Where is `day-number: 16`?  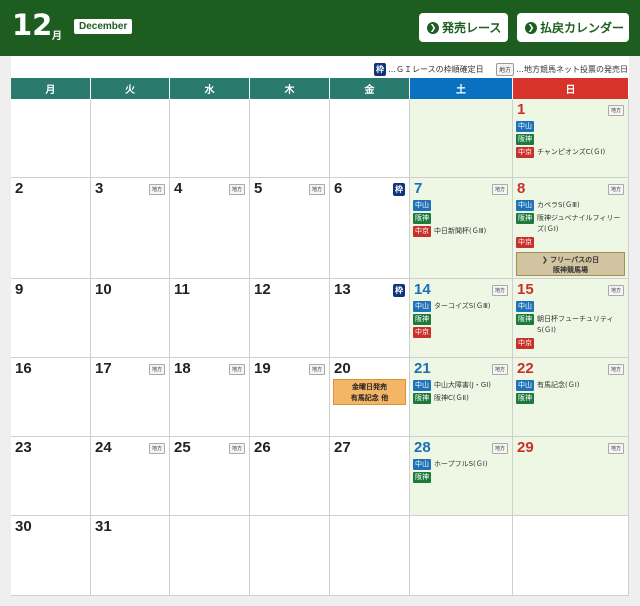 day-number: 16 is located at coordinates (23, 368).